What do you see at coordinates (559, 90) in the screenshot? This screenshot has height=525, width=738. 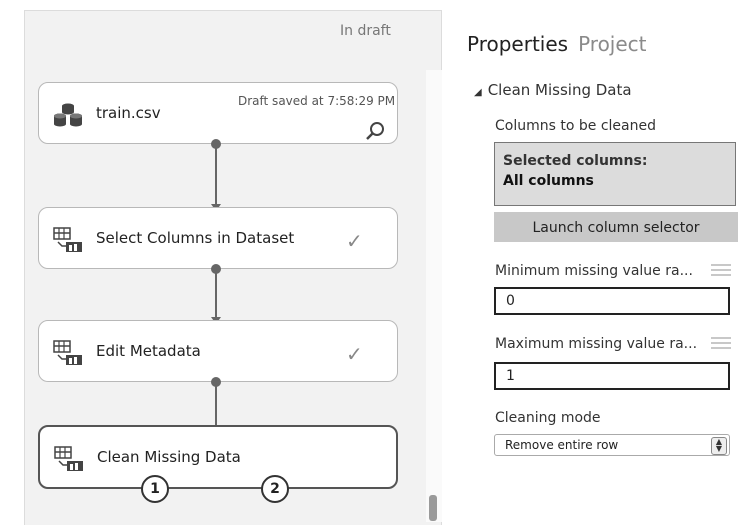 I see `section-title: Clean Missing Data` at bounding box center [559, 90].